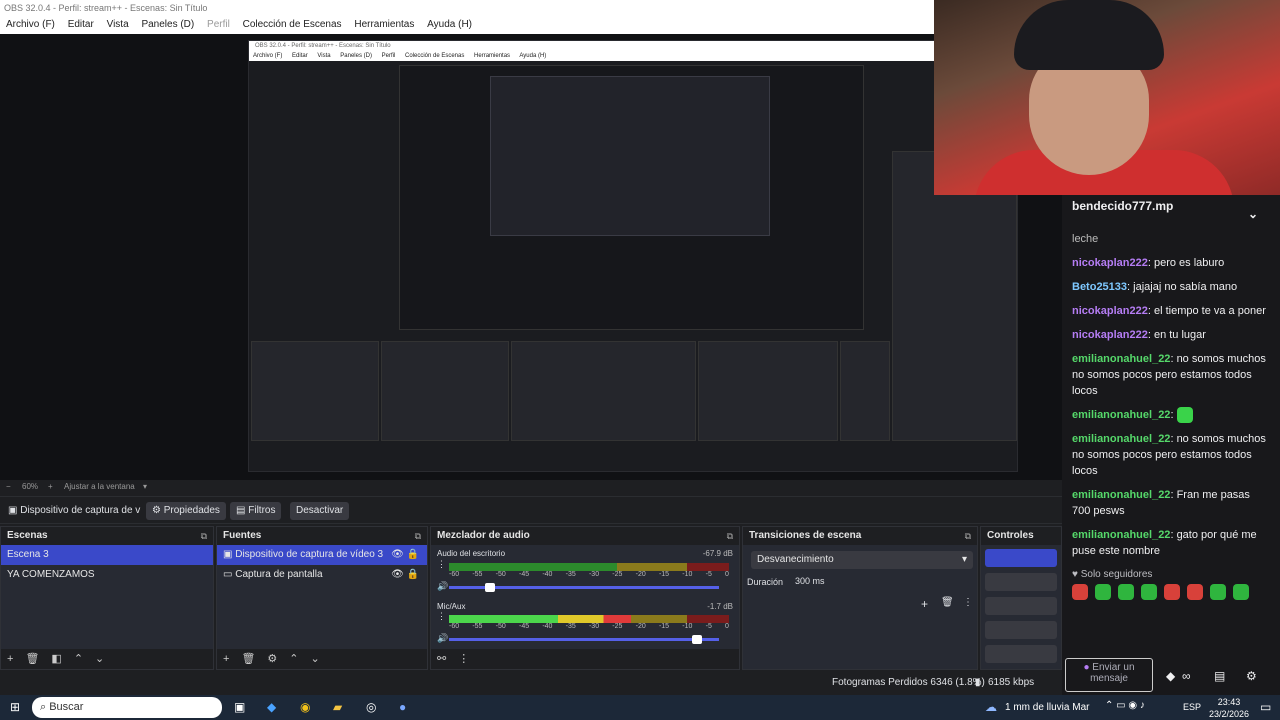 Image resolution: width=1280 pixels, height=720 pixels. What do you see at coordinates (1229, 714) in the screenshot?
I see `clock-date: 23/2/2026` at bounding box center [1229, 714].